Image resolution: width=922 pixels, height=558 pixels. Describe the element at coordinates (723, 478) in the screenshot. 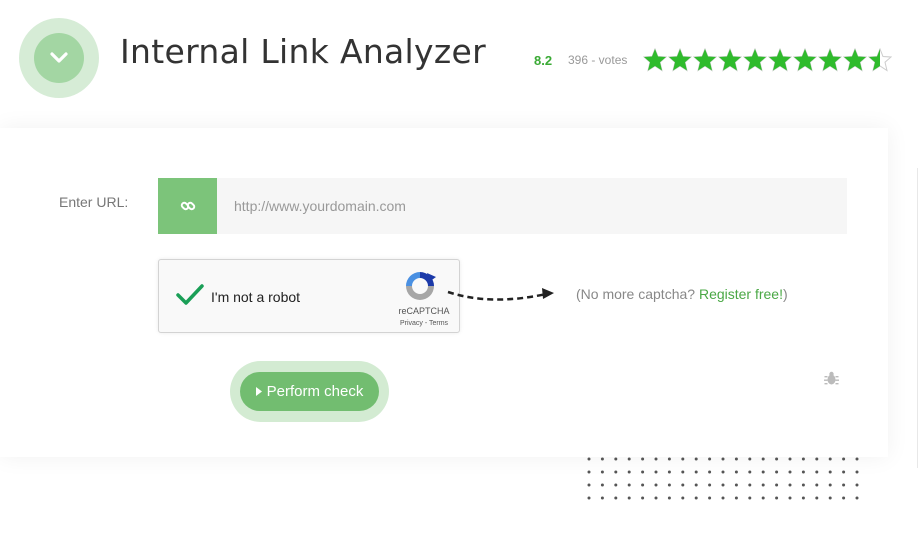

I see `decorative-dots` at that location.